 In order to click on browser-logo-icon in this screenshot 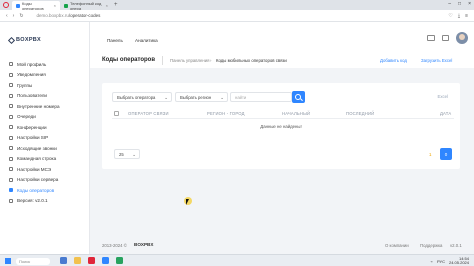, I will do `click(6, 5)`.